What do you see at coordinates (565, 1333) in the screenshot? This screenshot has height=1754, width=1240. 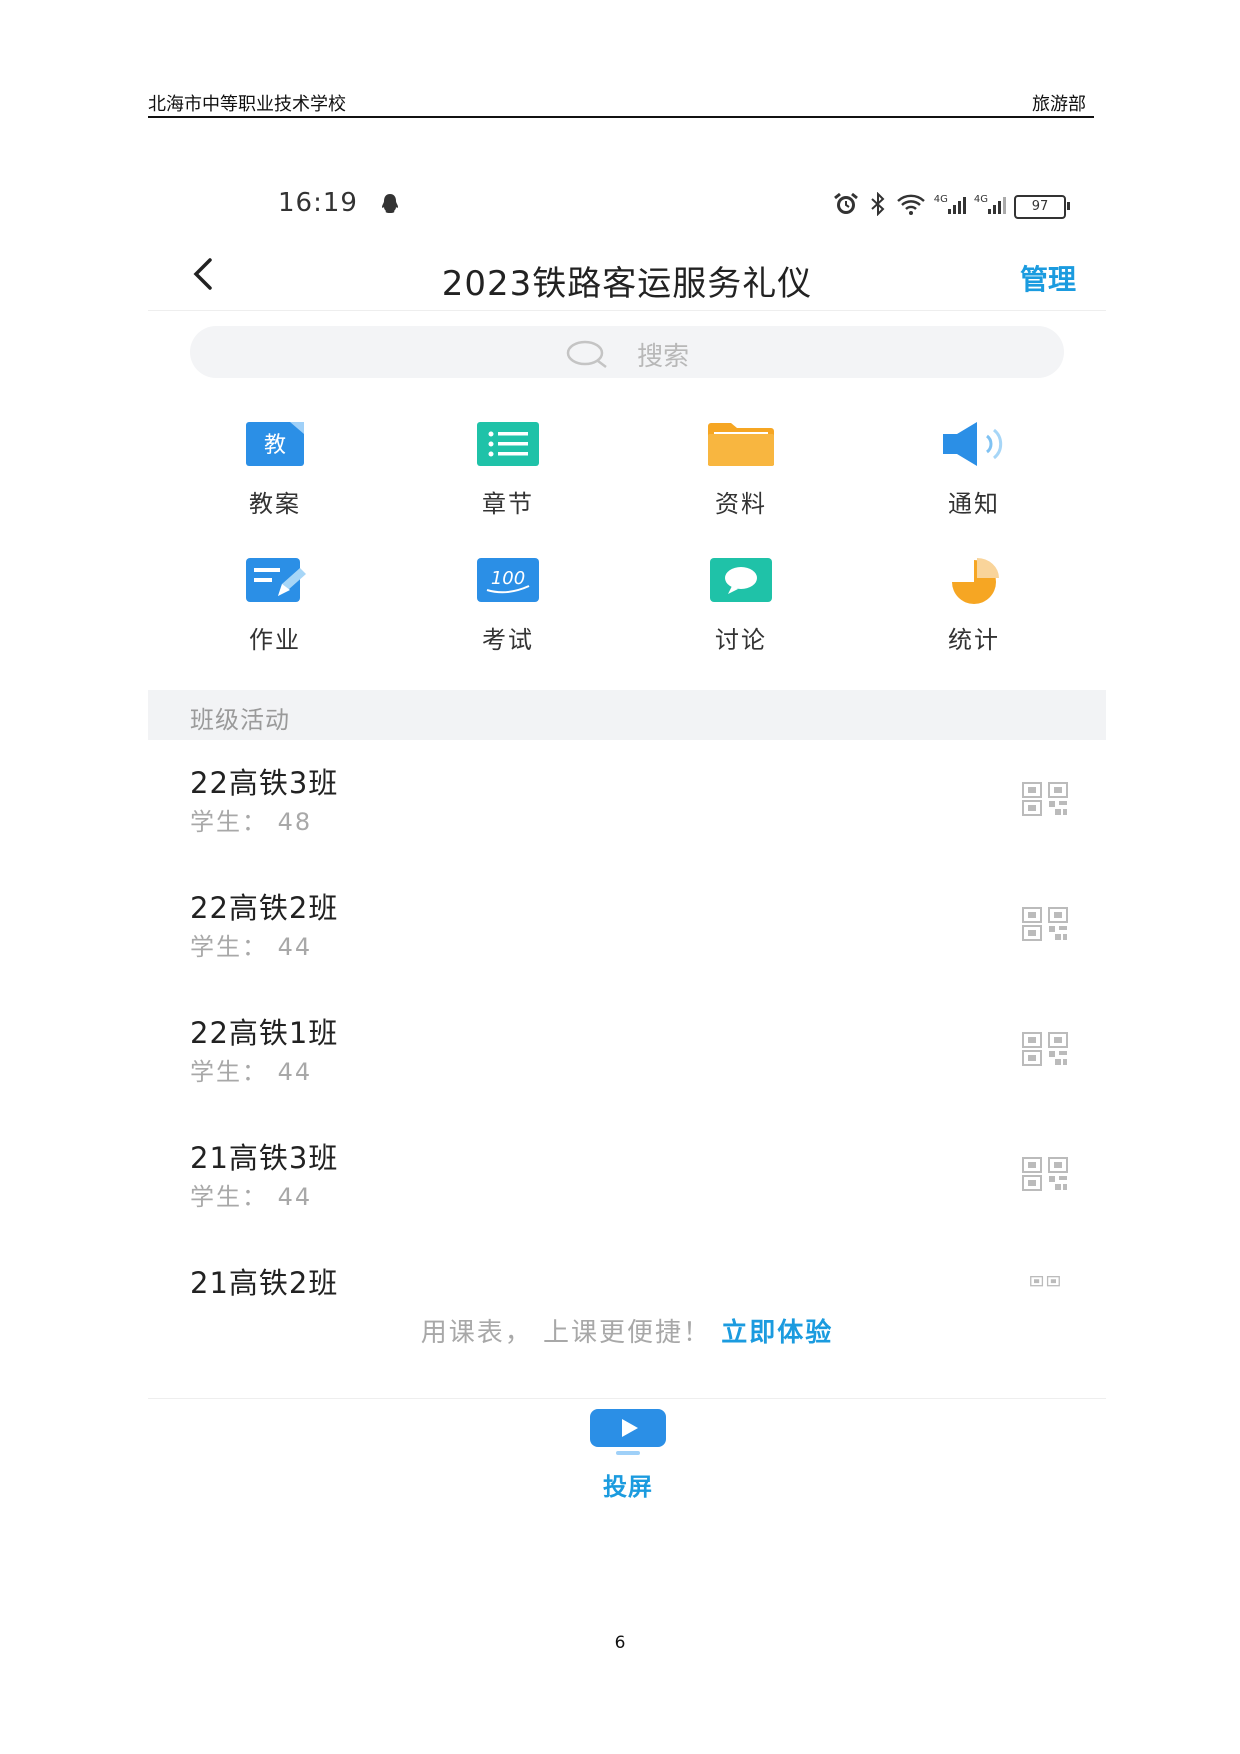 I see `promo-text: 用课表， 上课更便捷！` at bounding box center [565, 1333].